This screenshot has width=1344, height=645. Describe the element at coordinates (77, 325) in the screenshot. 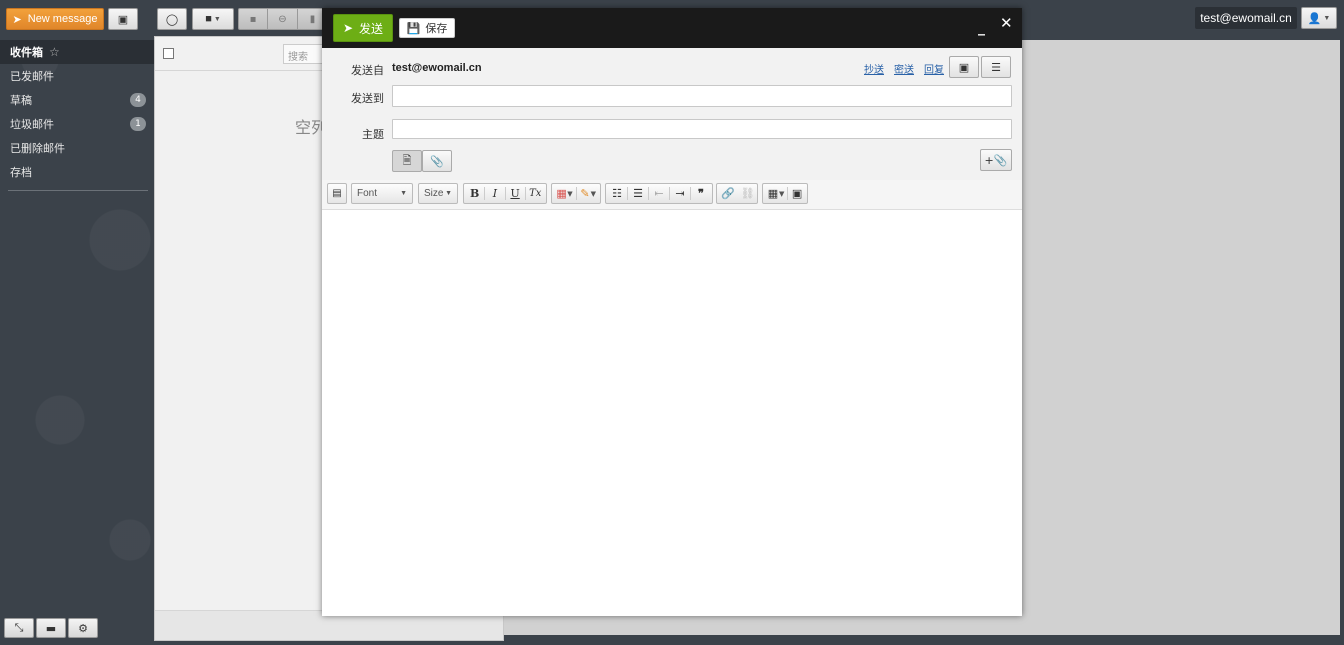

I see `folder-sidebar: 收件箱 ☆ 已发邮件 草稿 4 垃圾邮件 1 已删除邮件 存档` at that location.